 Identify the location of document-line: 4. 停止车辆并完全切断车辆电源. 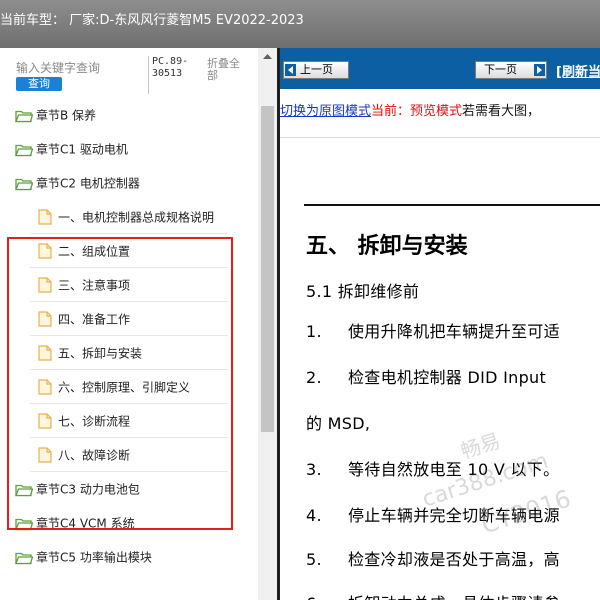
(433, 514).